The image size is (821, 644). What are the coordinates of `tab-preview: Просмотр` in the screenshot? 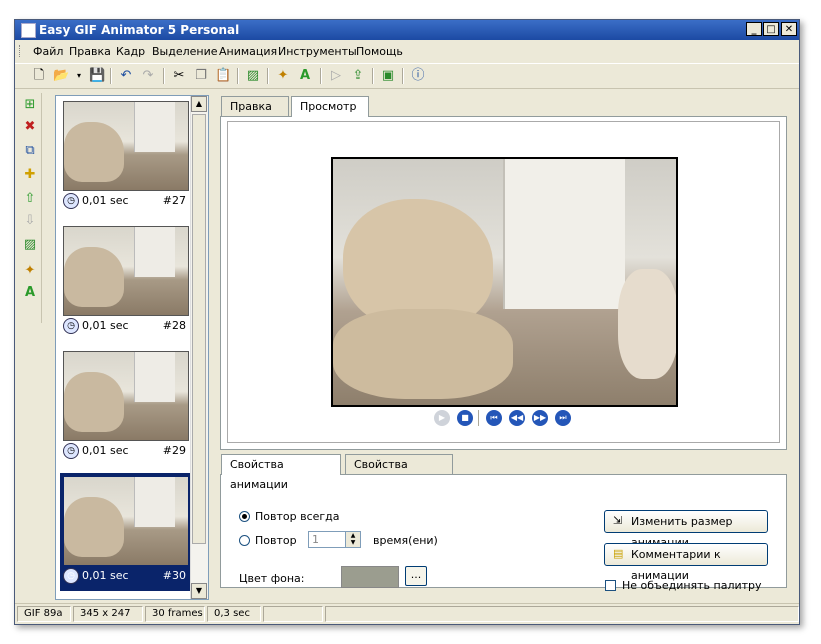 It's located at (330, 106).